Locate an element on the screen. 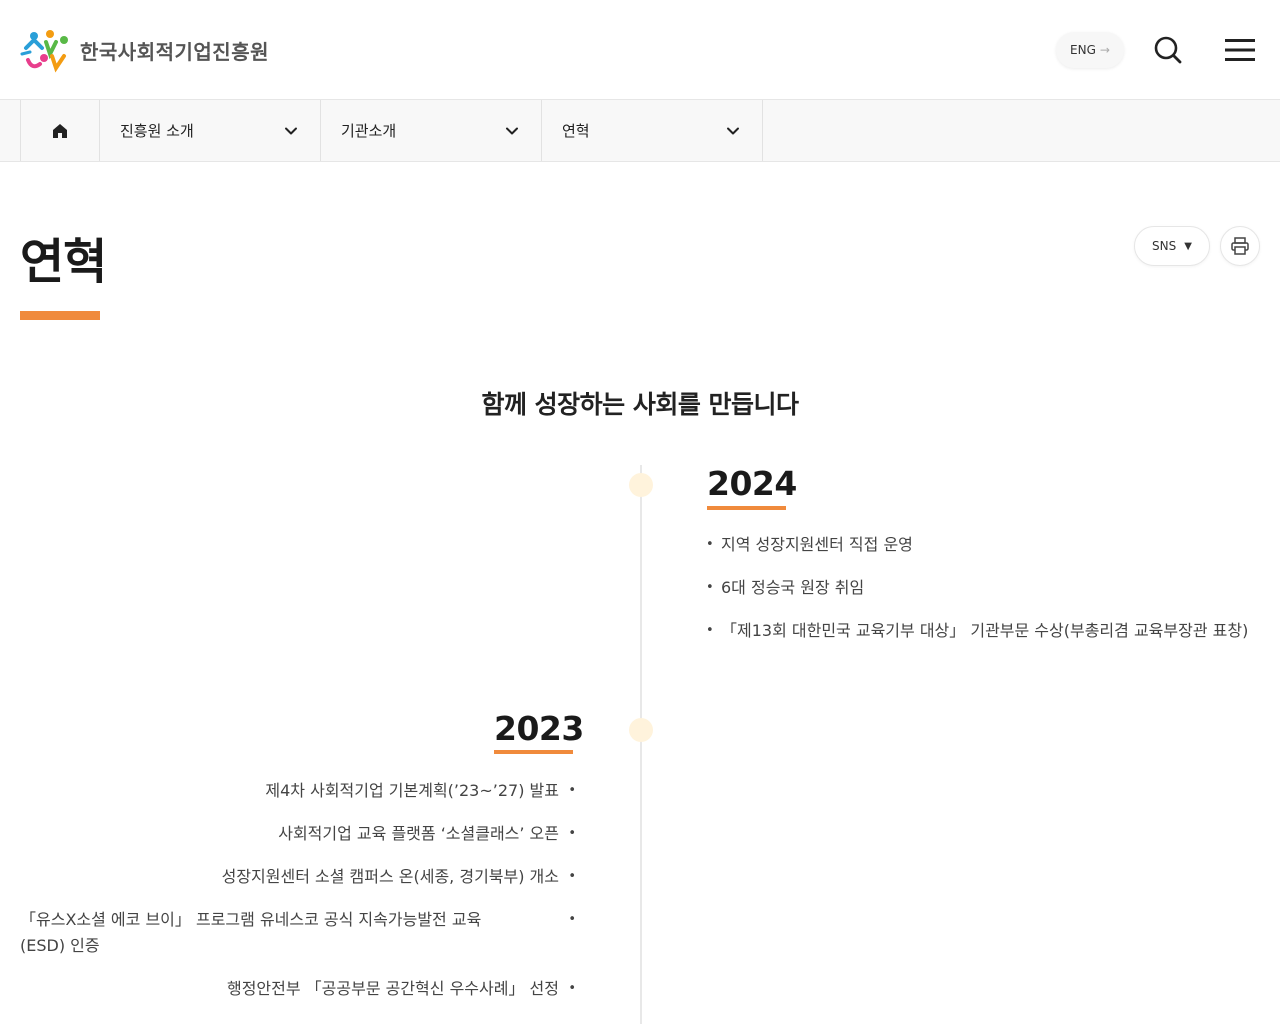  page-subtitle: 함께 성장하는 사회를 만듭니다 is located at coordinates (640, 404).